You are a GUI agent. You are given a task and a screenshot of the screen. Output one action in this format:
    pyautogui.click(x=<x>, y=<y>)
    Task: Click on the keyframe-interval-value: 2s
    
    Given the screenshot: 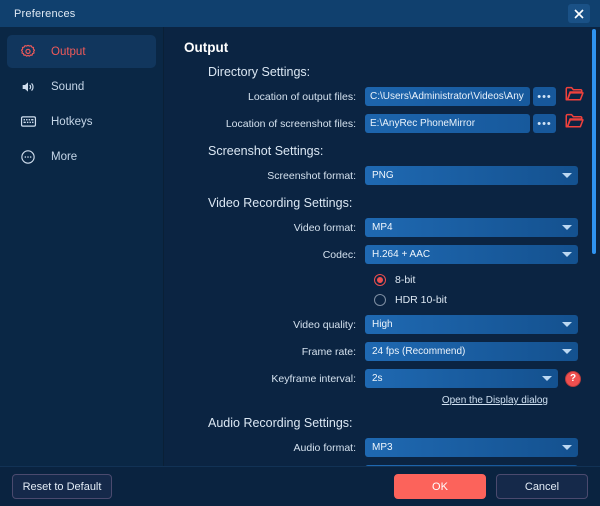 What is the action you would take?
    pyautogui.click(x=377, y=378)
    